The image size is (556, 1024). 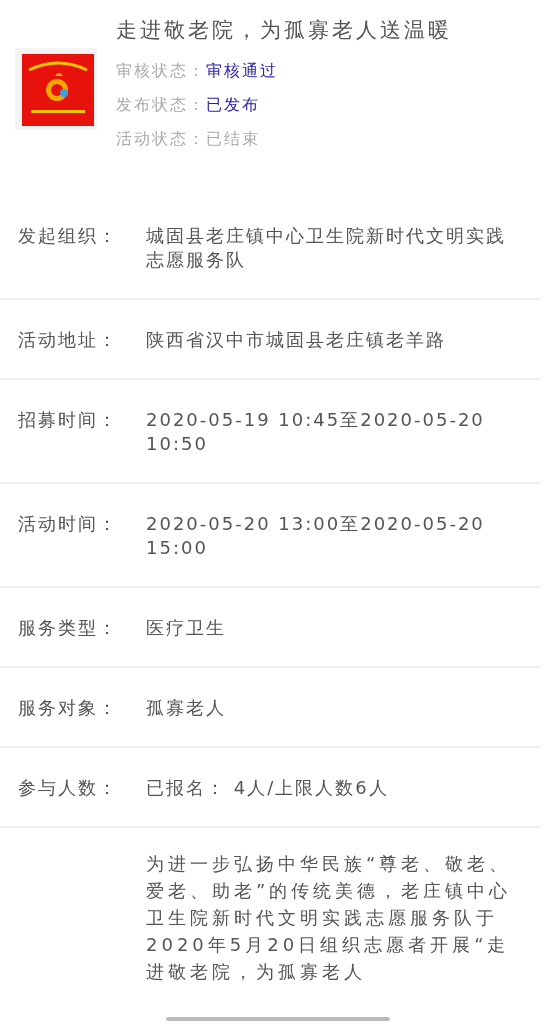 What do you see at coordinates (233, 139) in the screenshot?
I see `status-value: 已结束` at bounding box center [233, 139].